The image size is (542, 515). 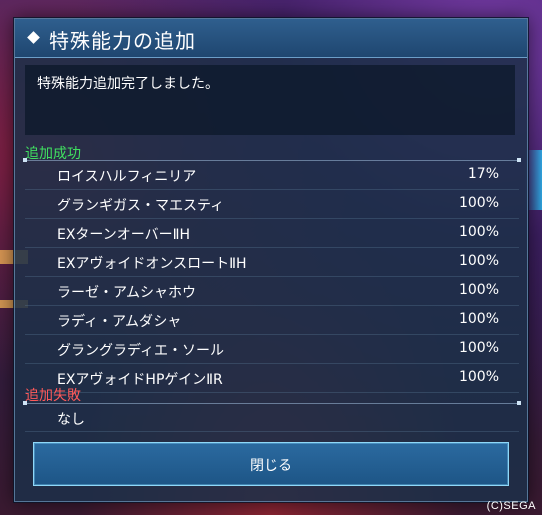 I want to click on copyright-notice: (C)SEGA, so click(x=511, y=506).